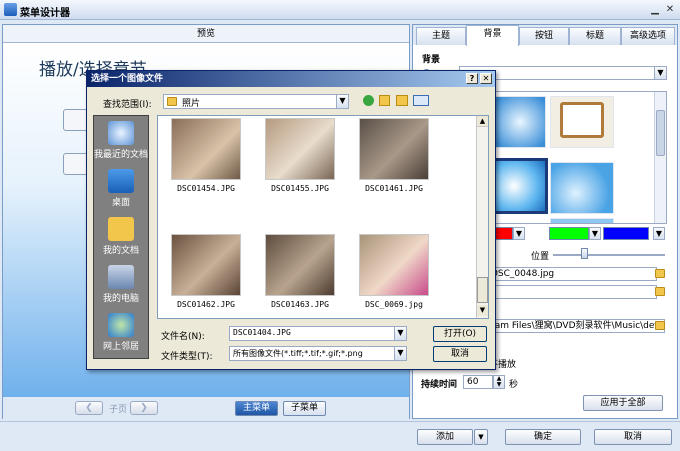 The height and width of the screenshot is (451, 680). I want to click on file-list-scrollbar: ▲ ▼, so click(482, 217).